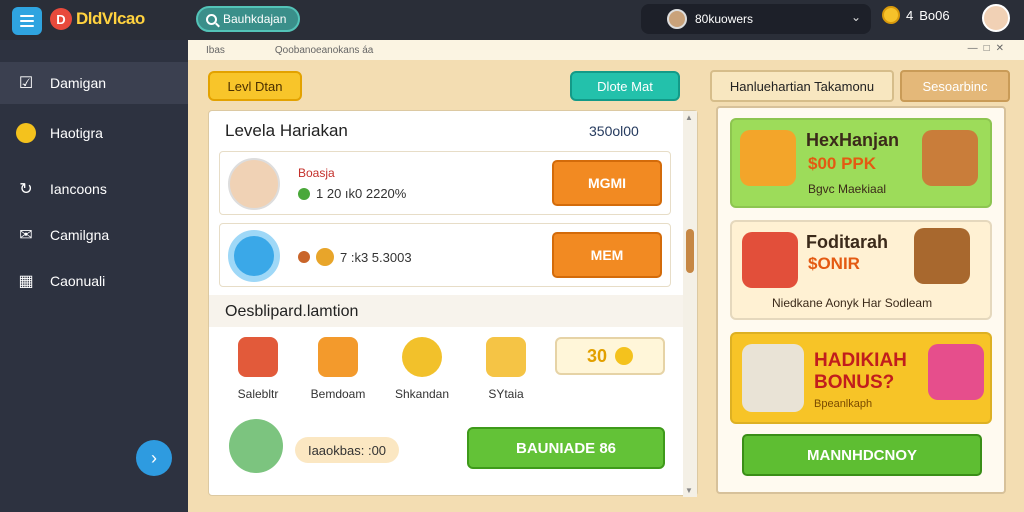  Describe the element at coordinates (689, 490) in the screenshot. I see `scroll-down-icon: ▼` at that location.